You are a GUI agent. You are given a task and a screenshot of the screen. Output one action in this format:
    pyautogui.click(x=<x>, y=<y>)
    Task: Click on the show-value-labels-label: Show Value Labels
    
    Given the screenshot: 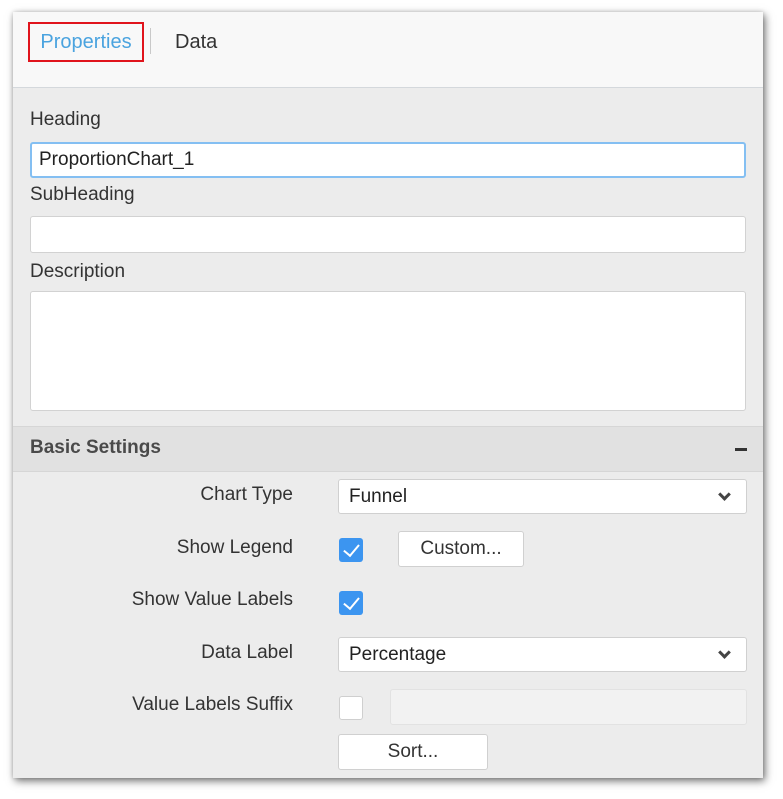 What is the action you would take?
    pyautogui.click(x=212, y=599)
    